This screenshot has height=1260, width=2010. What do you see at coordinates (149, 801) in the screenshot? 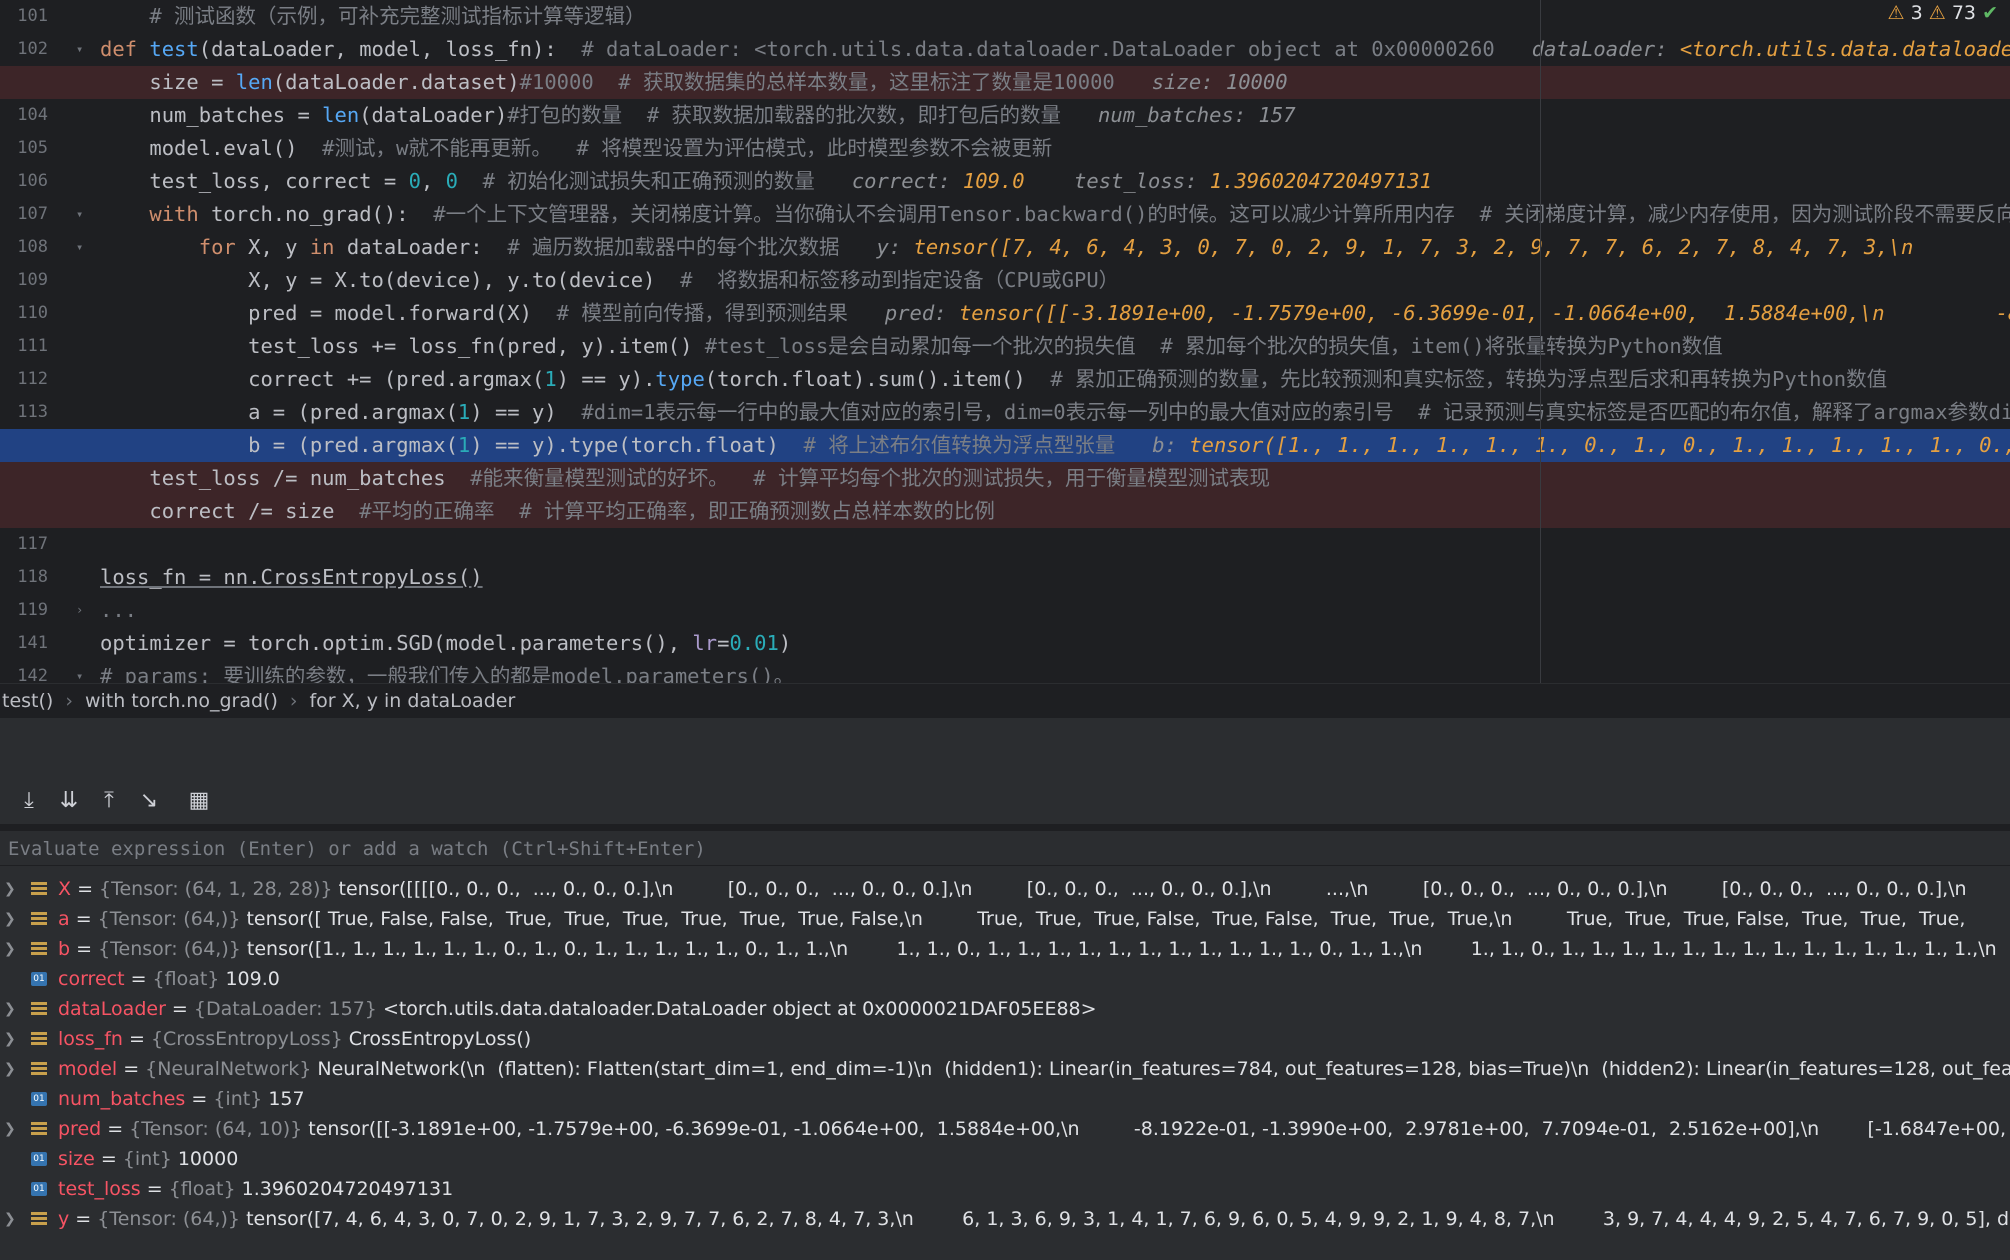
I see `run-to-cursor-icon: ↘` at bounding box center [149, 801].